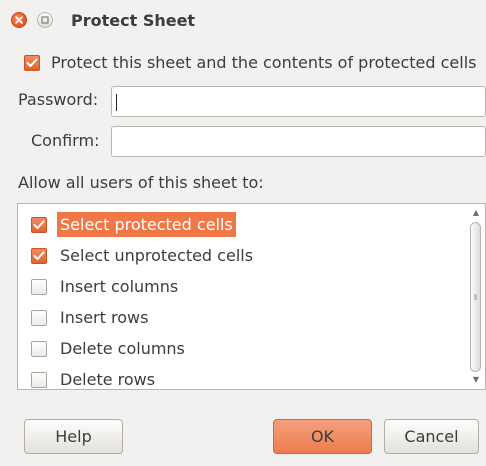 The width and height of the screenshot is (486, 466). What do you see at coordinates (243, 21) in the screenshot?
I see `title-bar: Protect Sheet` at bounding box center [243, 21].